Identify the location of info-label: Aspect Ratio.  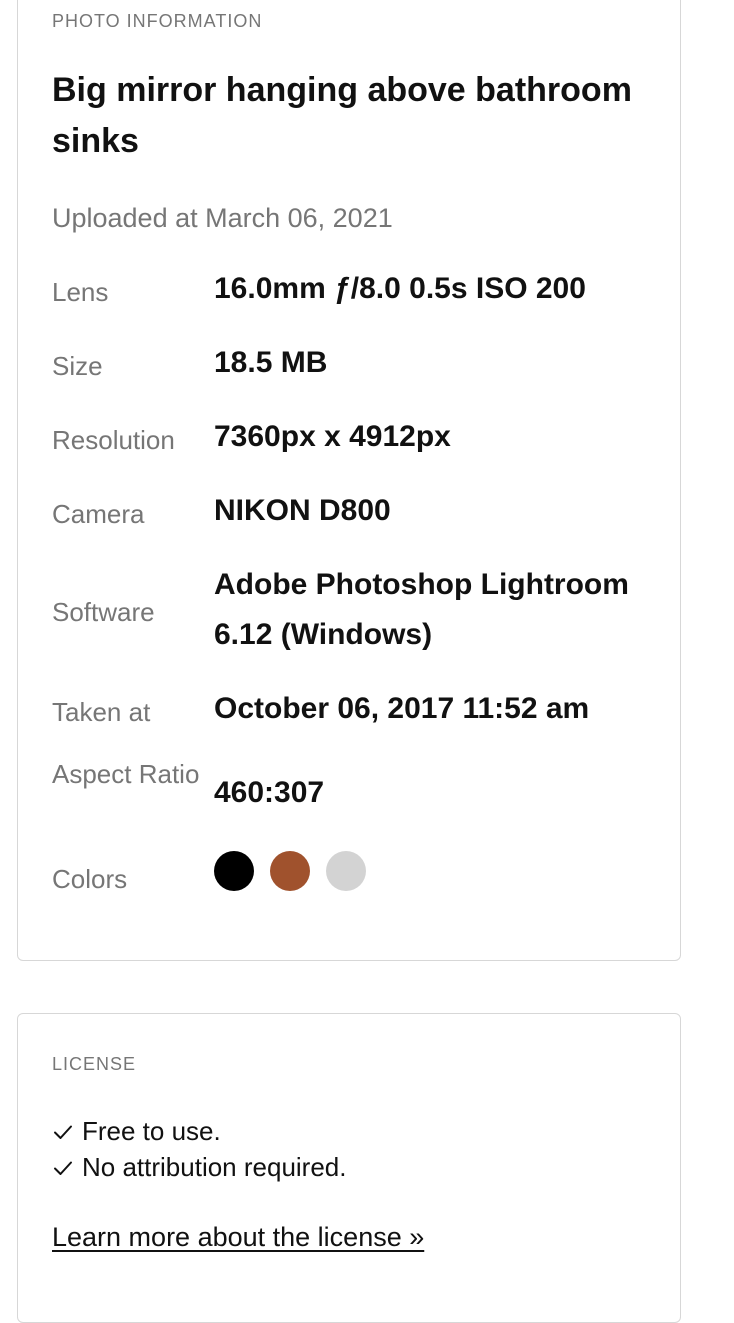
(126, 774).